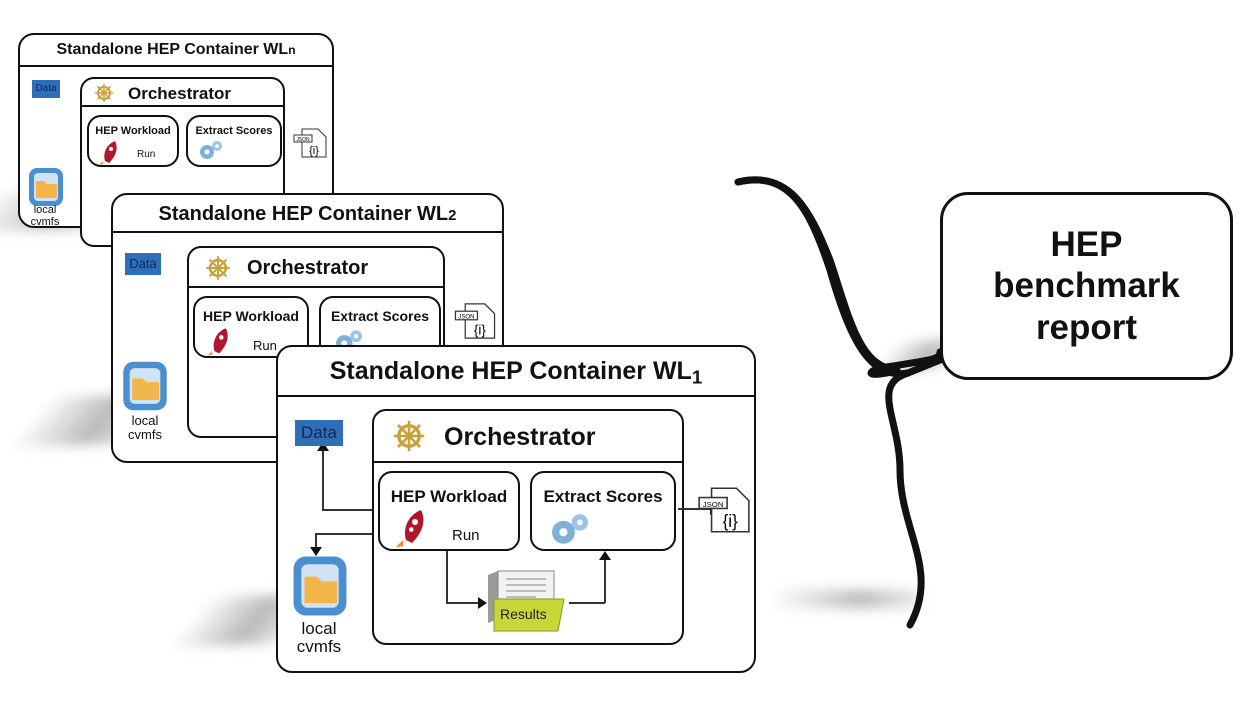  I want to click on results-folder-icon, so click(526, 601).